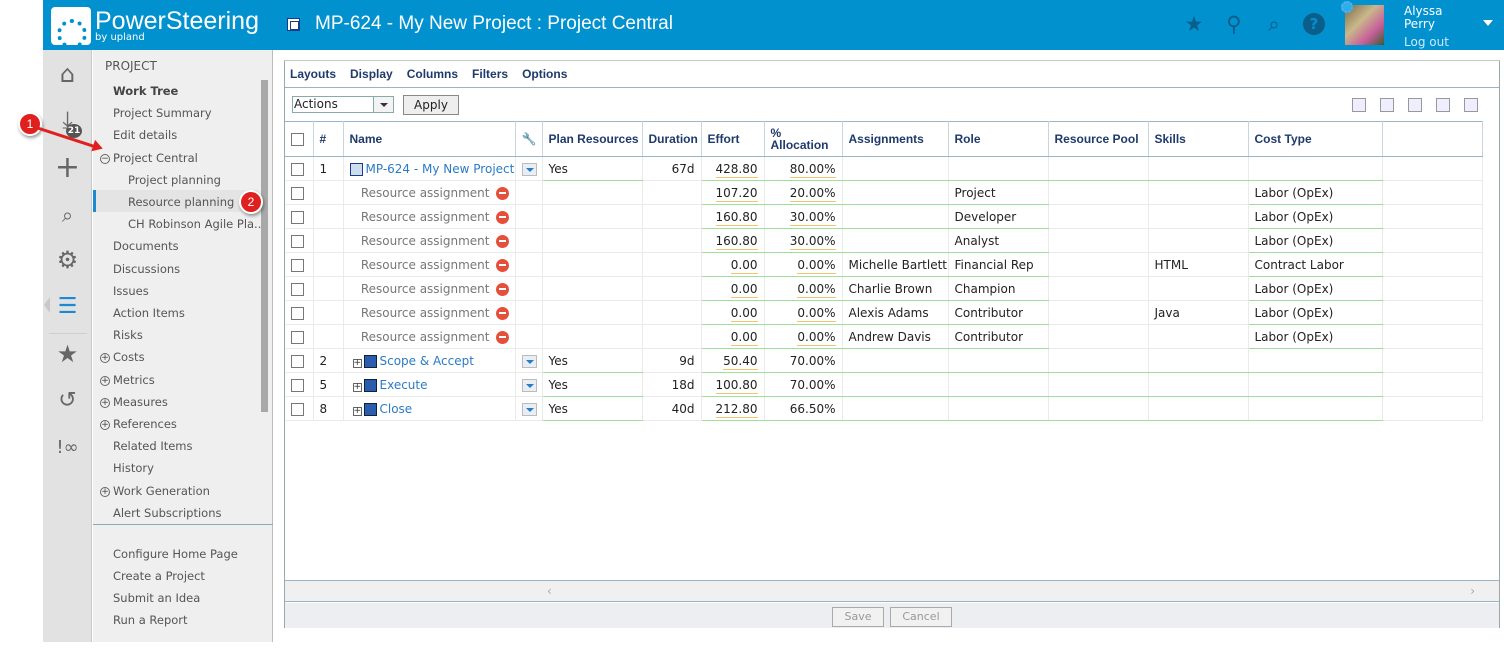 This screenshot has width=1504, height=661. What do you see at coordinates (884, 408) in the screenshot?
I see `table-row: 8 + Close Yes 40d 212.80 66.50%` at bounding box center [884, 408].